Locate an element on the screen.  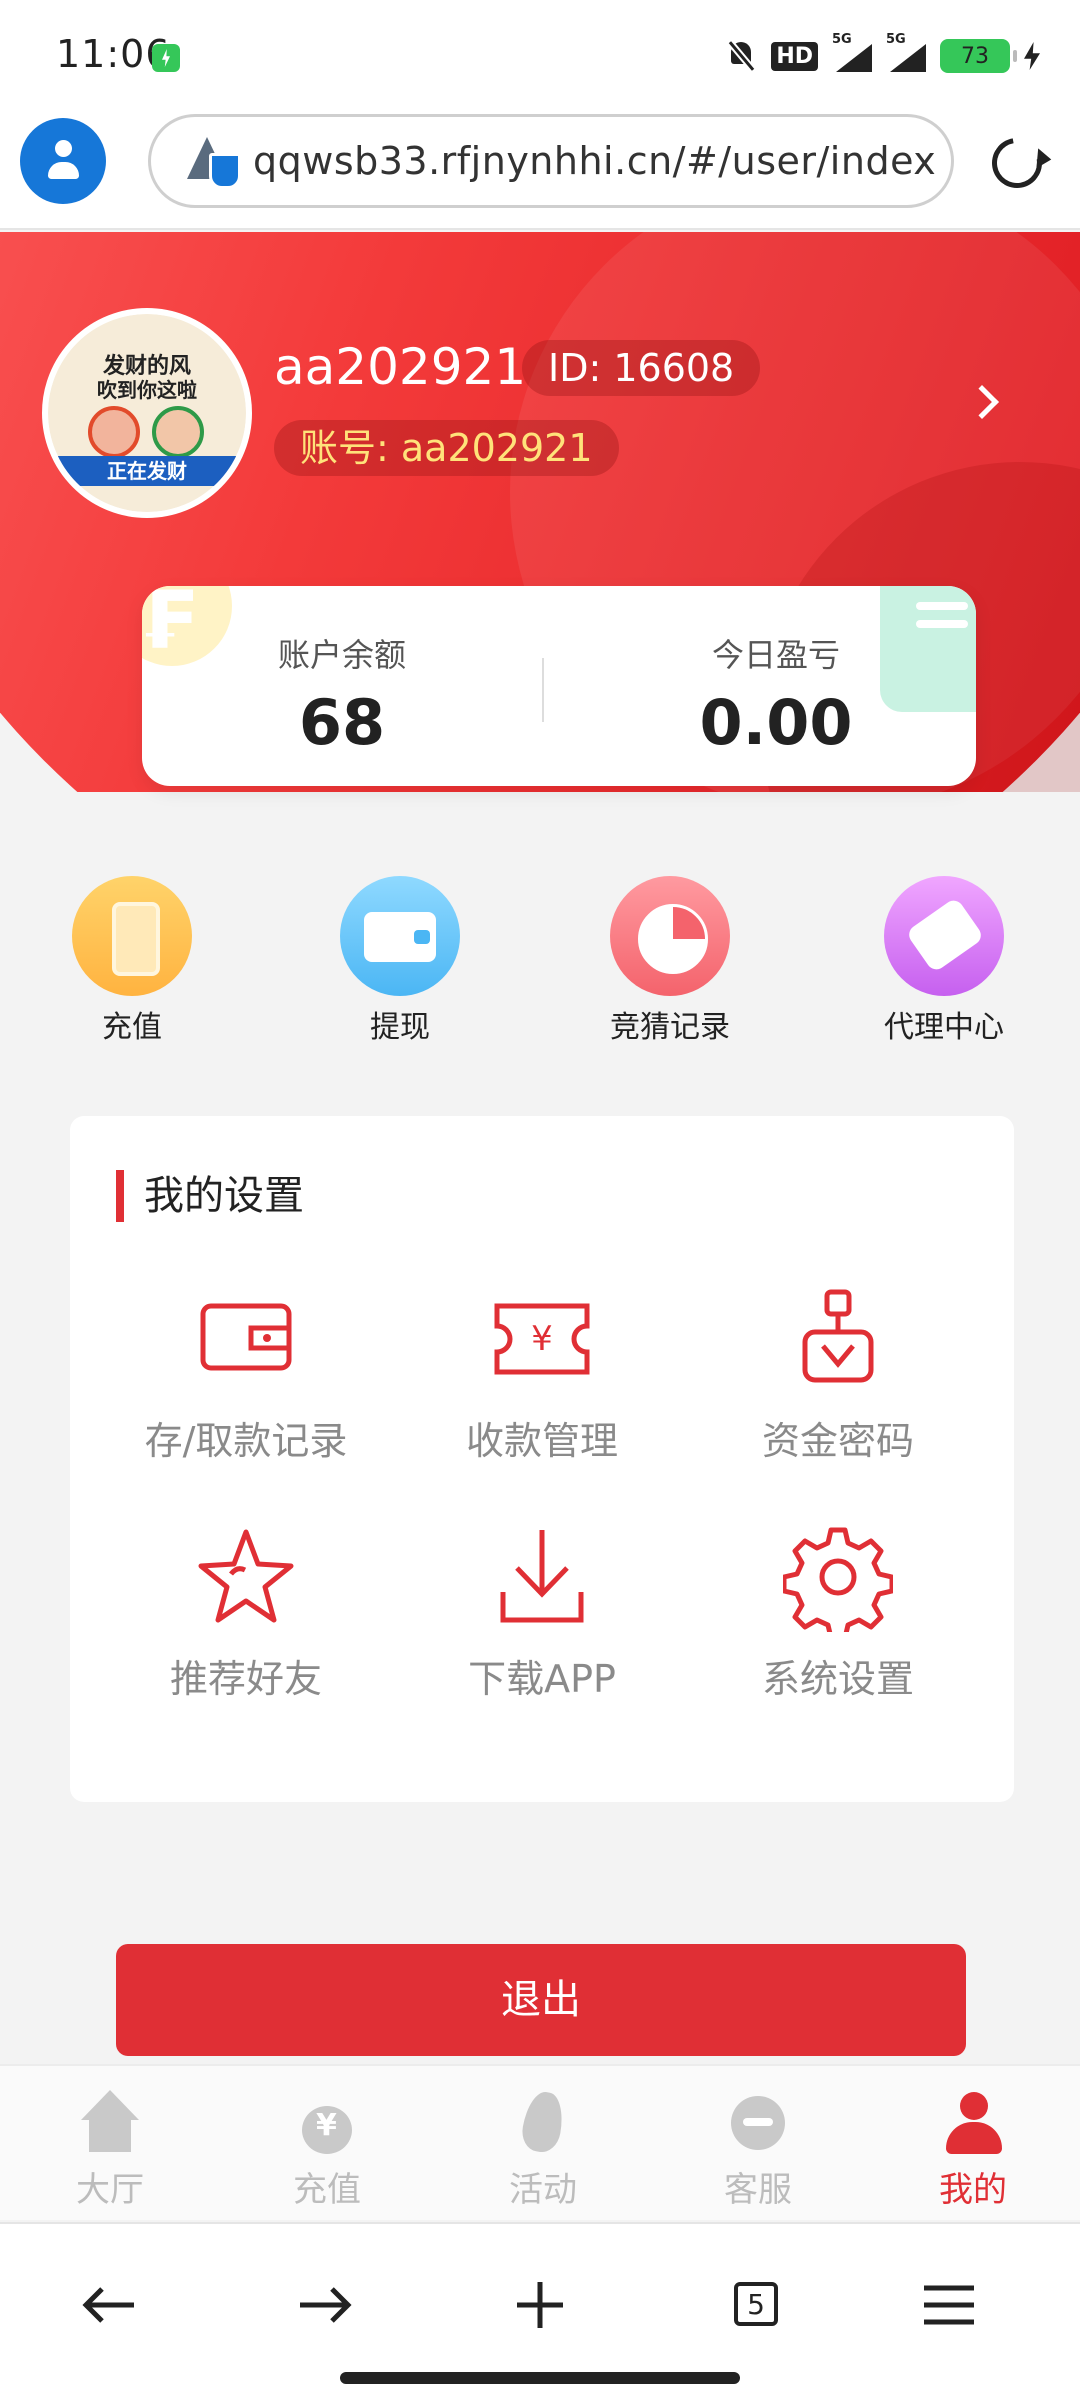
account-badge: 账号: aa202921 is located at coordinates (446, 448).